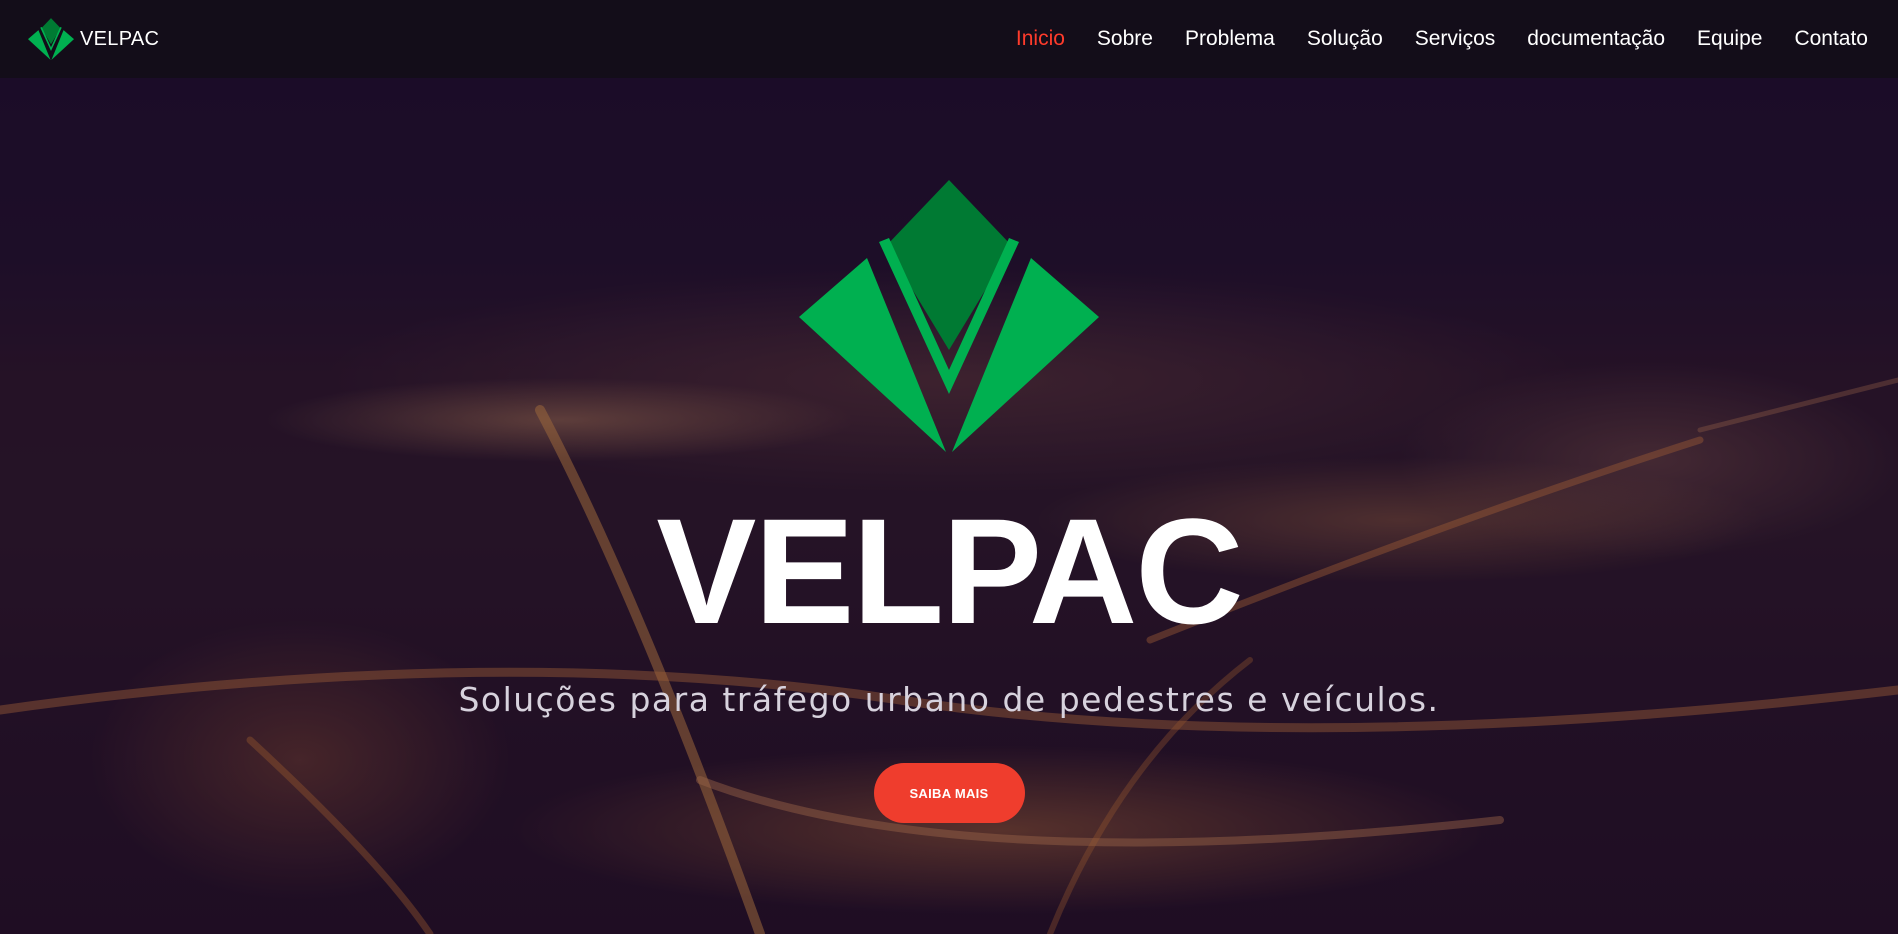  I want to click on velpac-diamond-logo-icon, so click(949, 316).